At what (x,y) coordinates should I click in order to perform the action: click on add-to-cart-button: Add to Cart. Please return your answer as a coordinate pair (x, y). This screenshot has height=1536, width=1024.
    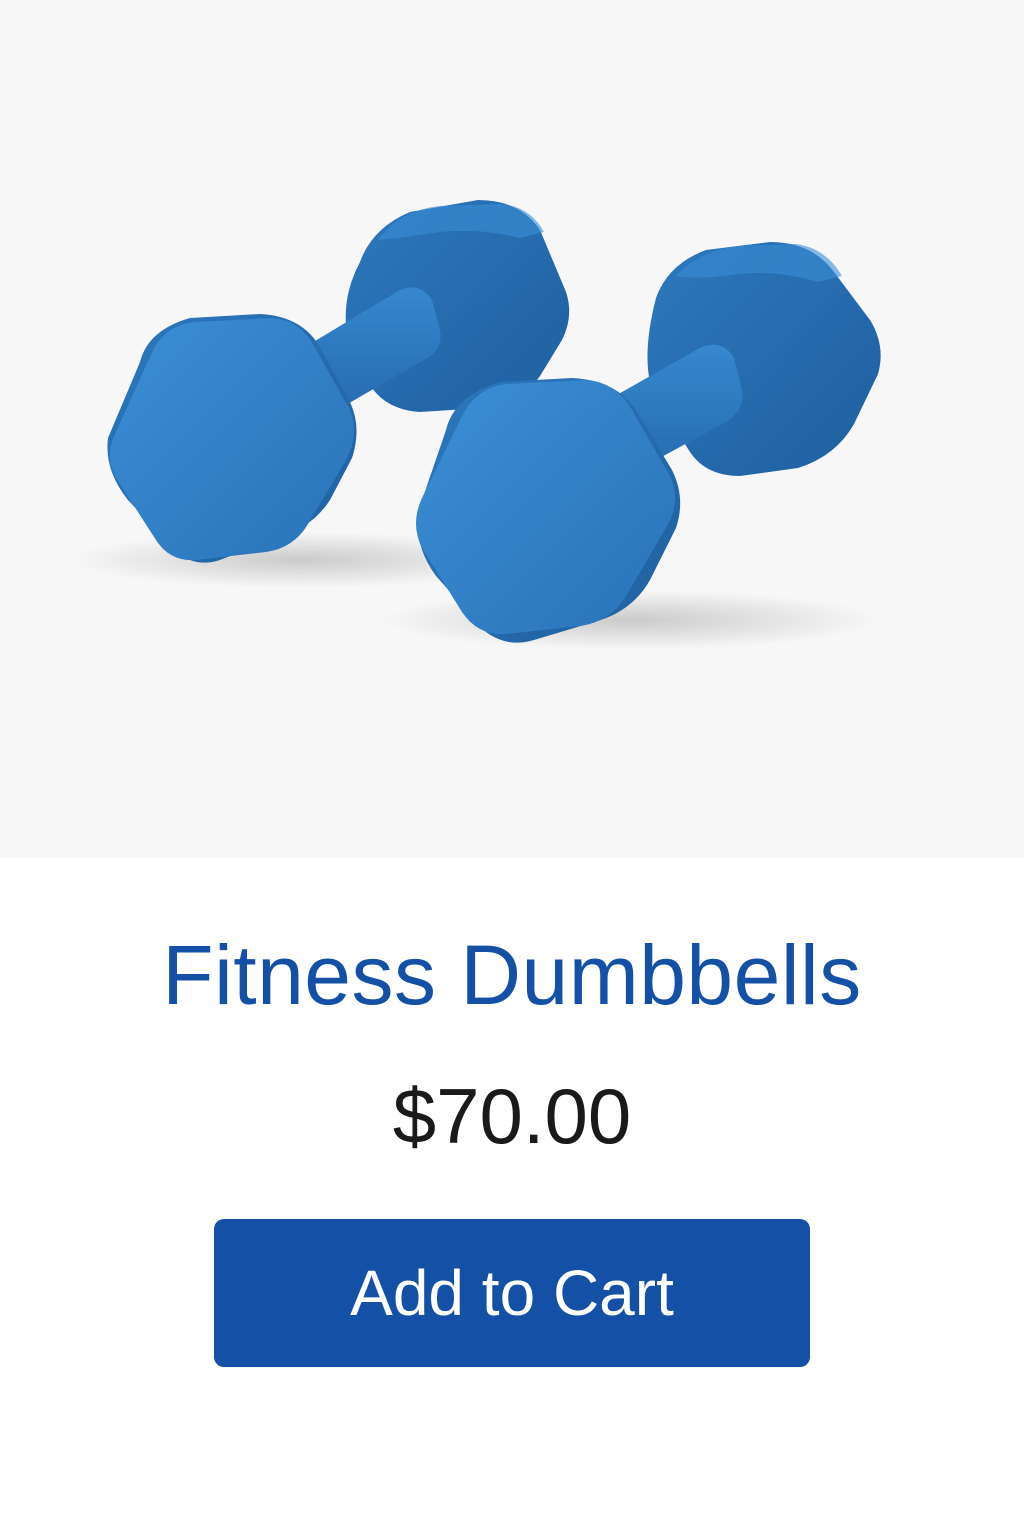
    Looking at the image, I should click on (512, 1293).